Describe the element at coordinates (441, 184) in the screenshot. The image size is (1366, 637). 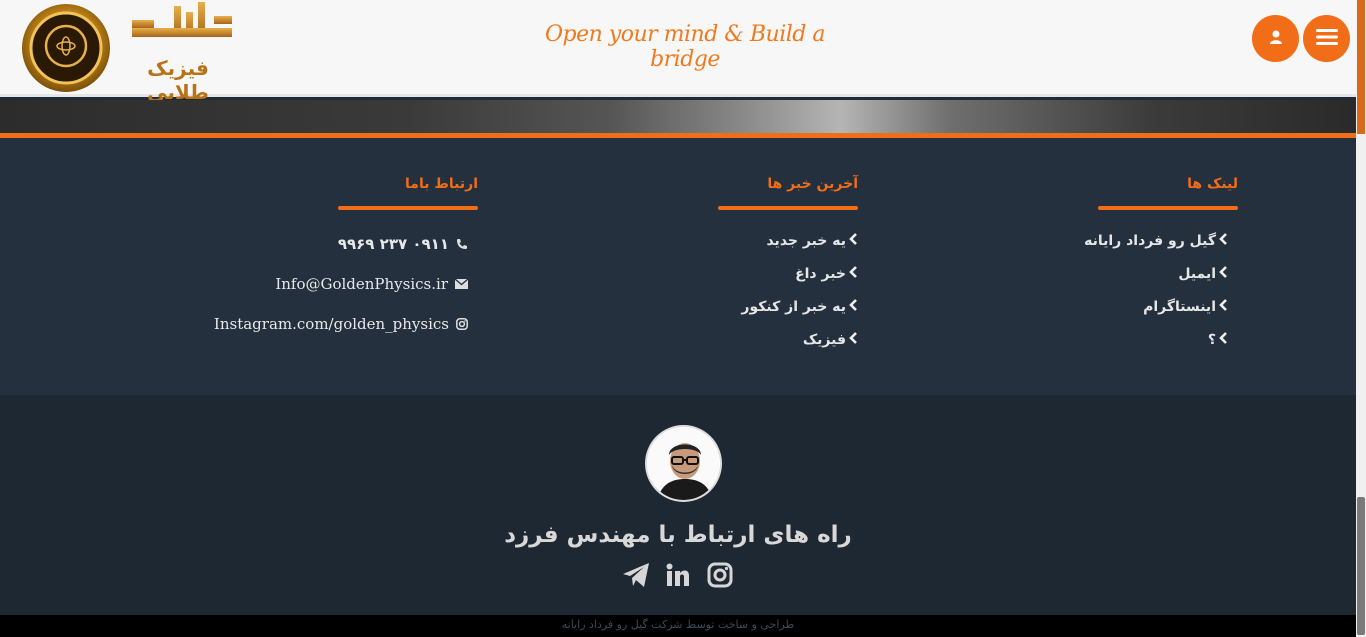
I see `contact-column-title: ارتباط باما` at that location.